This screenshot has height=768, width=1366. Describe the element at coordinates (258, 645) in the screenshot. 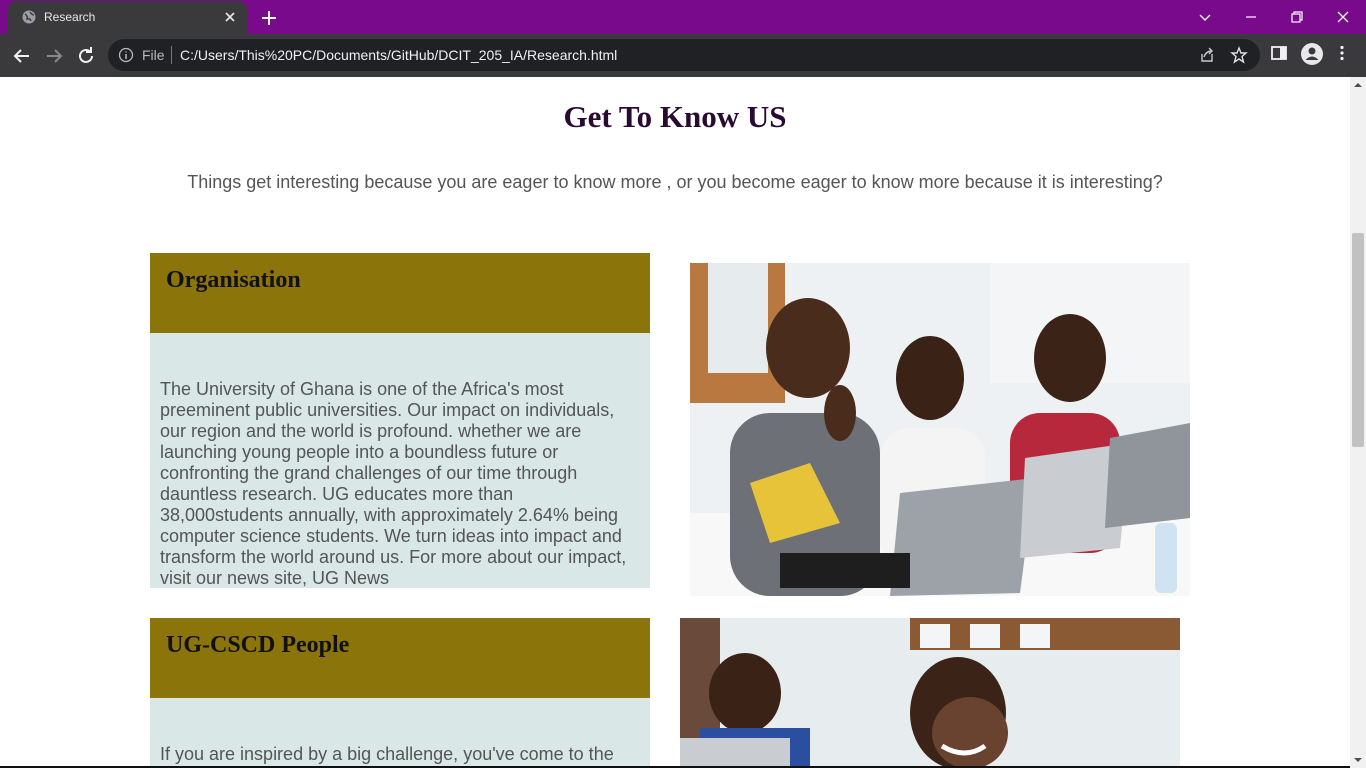

I see `section-heading-people: UG-CSCD People` at that location.